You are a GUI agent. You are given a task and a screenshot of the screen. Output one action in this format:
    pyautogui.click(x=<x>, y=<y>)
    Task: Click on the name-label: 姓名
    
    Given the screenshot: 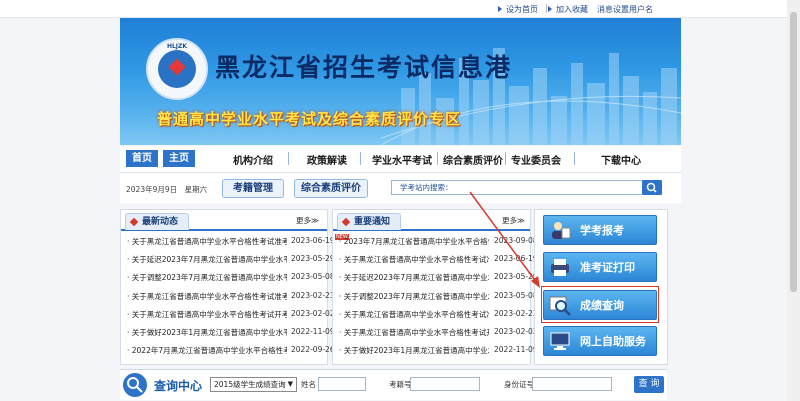 What is the action you would take?
    pyautogui.click(x=308, y=384)
    